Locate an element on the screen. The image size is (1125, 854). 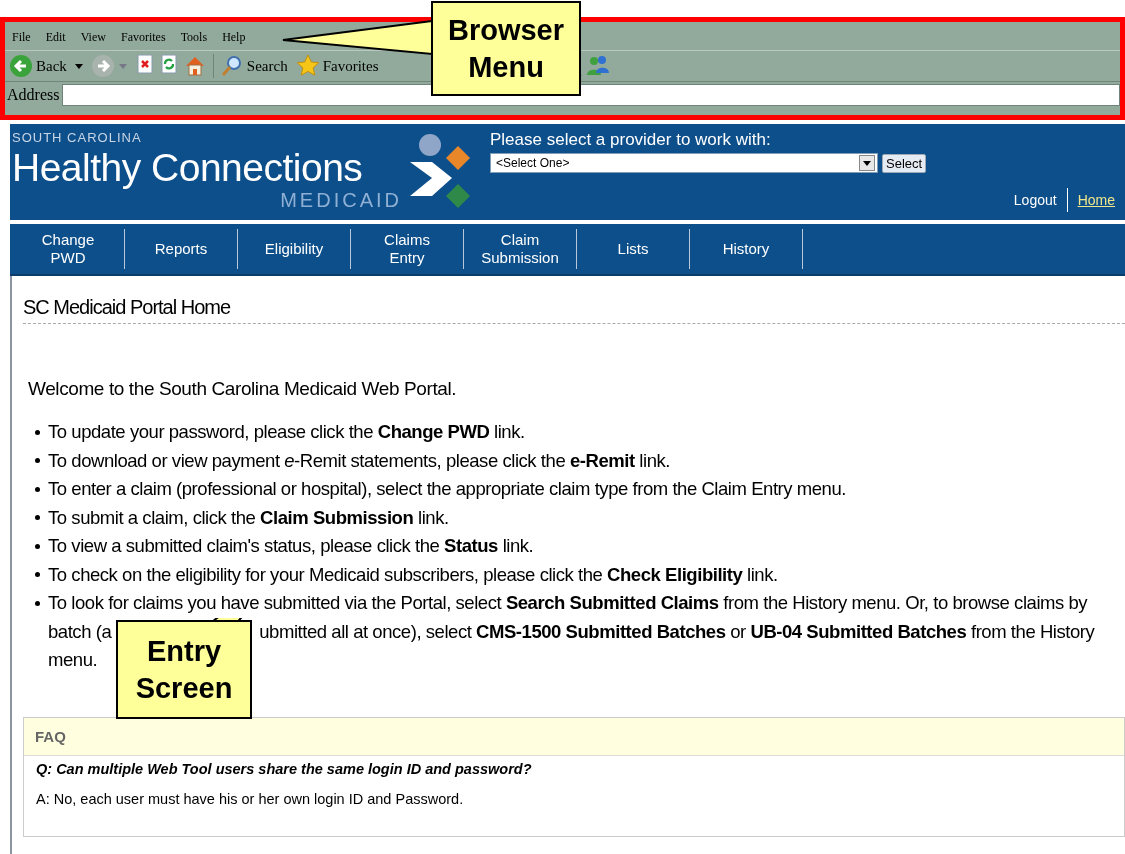
nav-tab: Lists is located at coordinates (633, 249).